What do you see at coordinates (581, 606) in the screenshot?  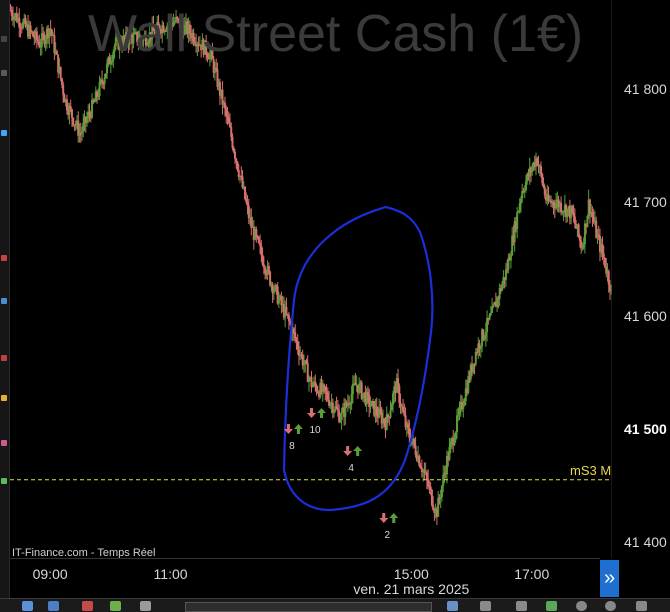 I see `zoom-out-icon` at bounding box center [581, 606].